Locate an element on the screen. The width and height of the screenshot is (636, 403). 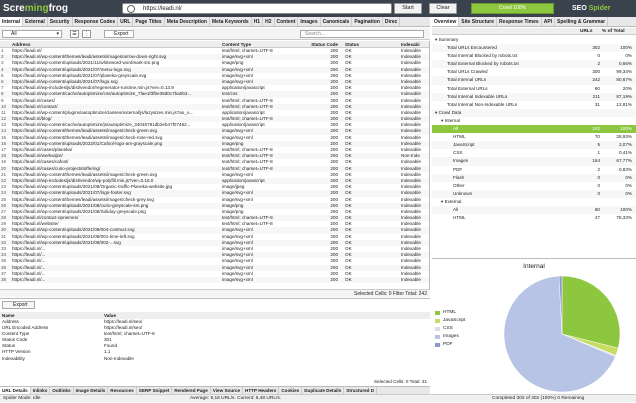
overview-row: Total Internal URLs 242 80,67% is located at coordinates (534, 80).